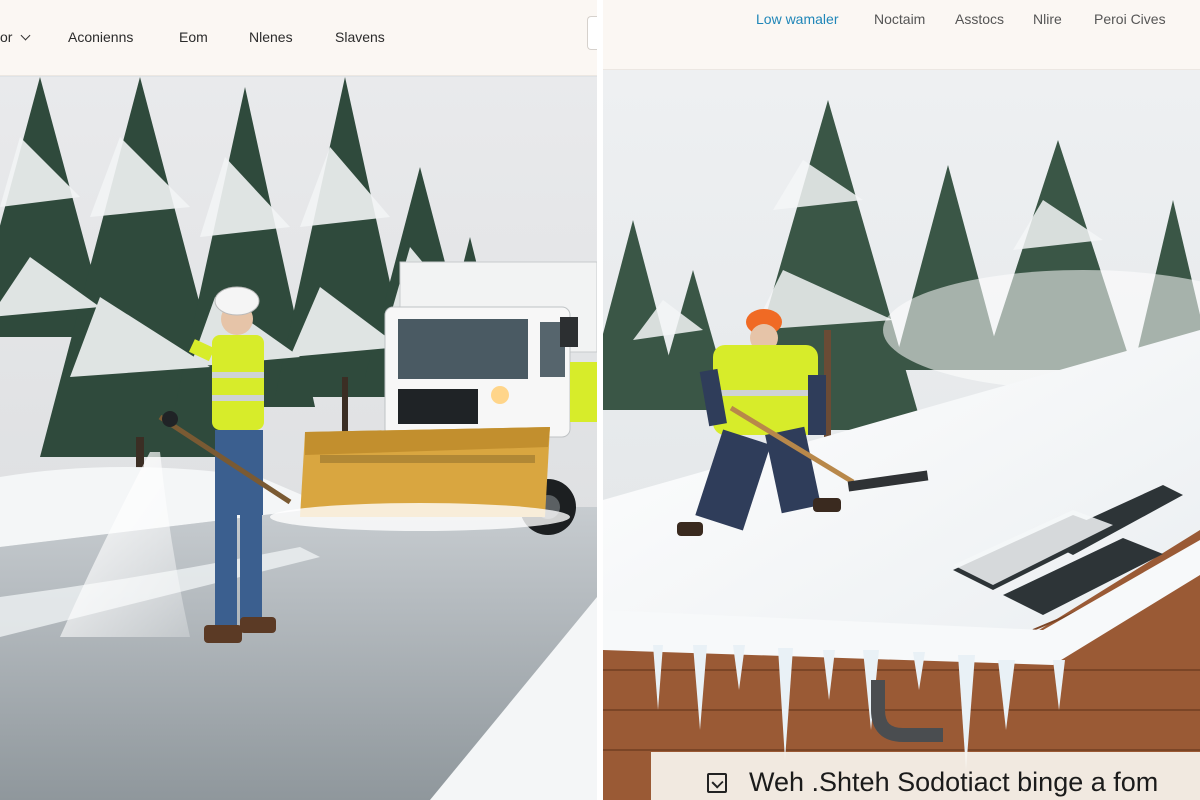  Describe the element at coordinates (797, 19) in the screenshot. I see `nav-link-active: Low wamaler` at that location.